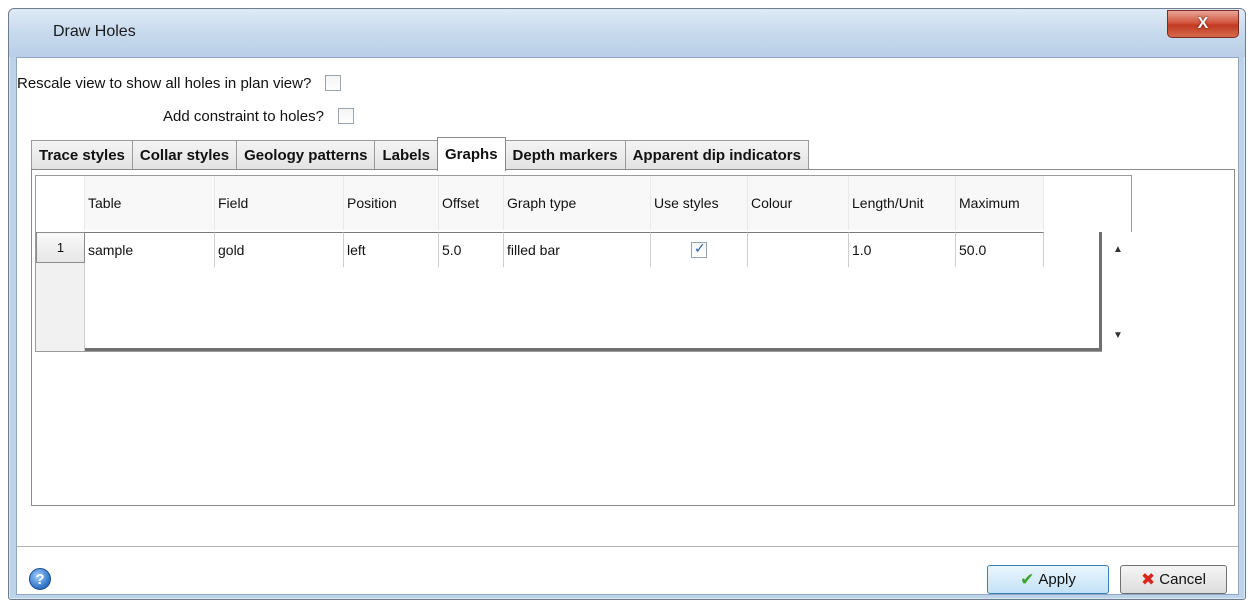 The width and height of the screenshot is (1254, 605). I want to click on column-header-graph-type: Graph type, so click(577, 203).